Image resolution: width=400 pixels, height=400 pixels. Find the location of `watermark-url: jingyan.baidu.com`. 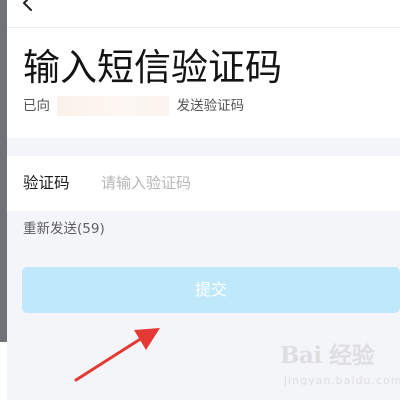

watermark-url: jingyan.baidu.com is located at coordinates (342, 380).